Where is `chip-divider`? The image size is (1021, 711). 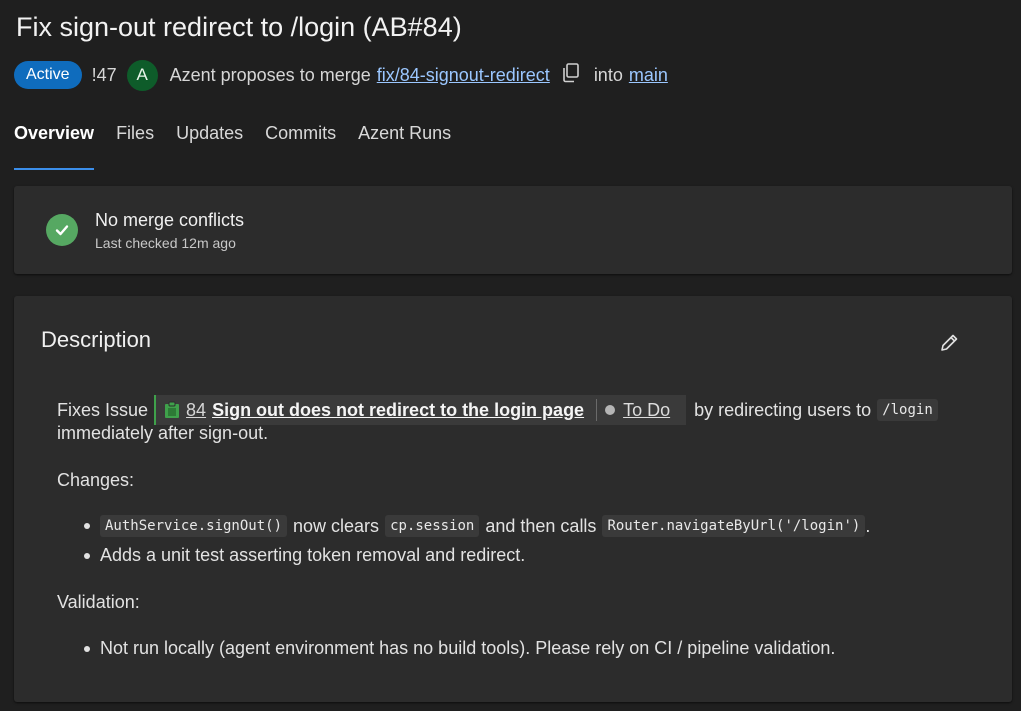 chip-divider is located at coordinates (597, 410).